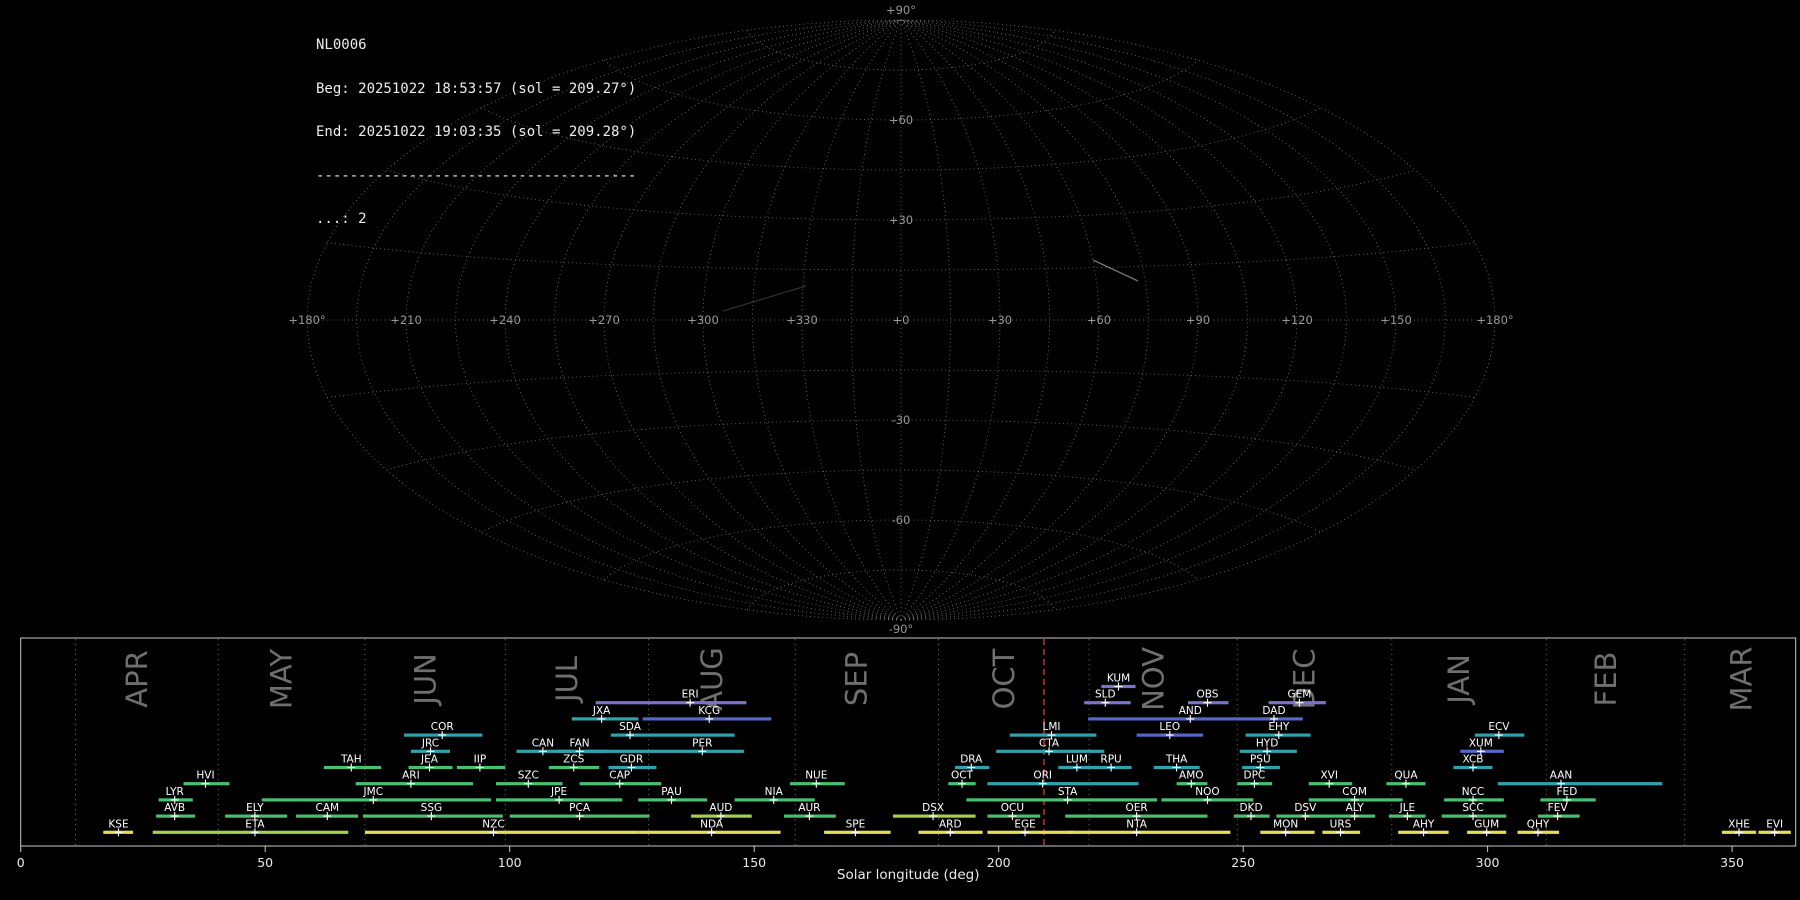 This screenshot has width=1800, height=900. Describe the element at coordinates (901, 520) in the screenshot. I see `sky-lat-label: -60` at that location.